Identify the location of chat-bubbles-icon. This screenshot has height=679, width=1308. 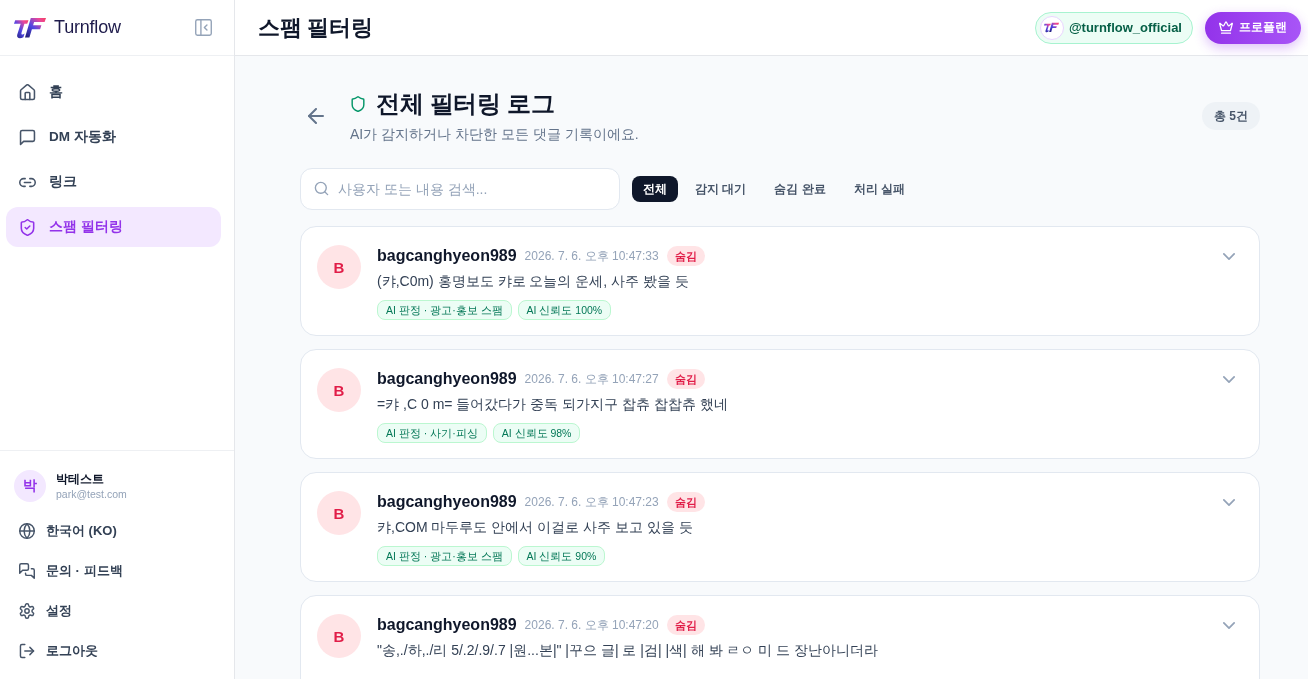
(27, 571).